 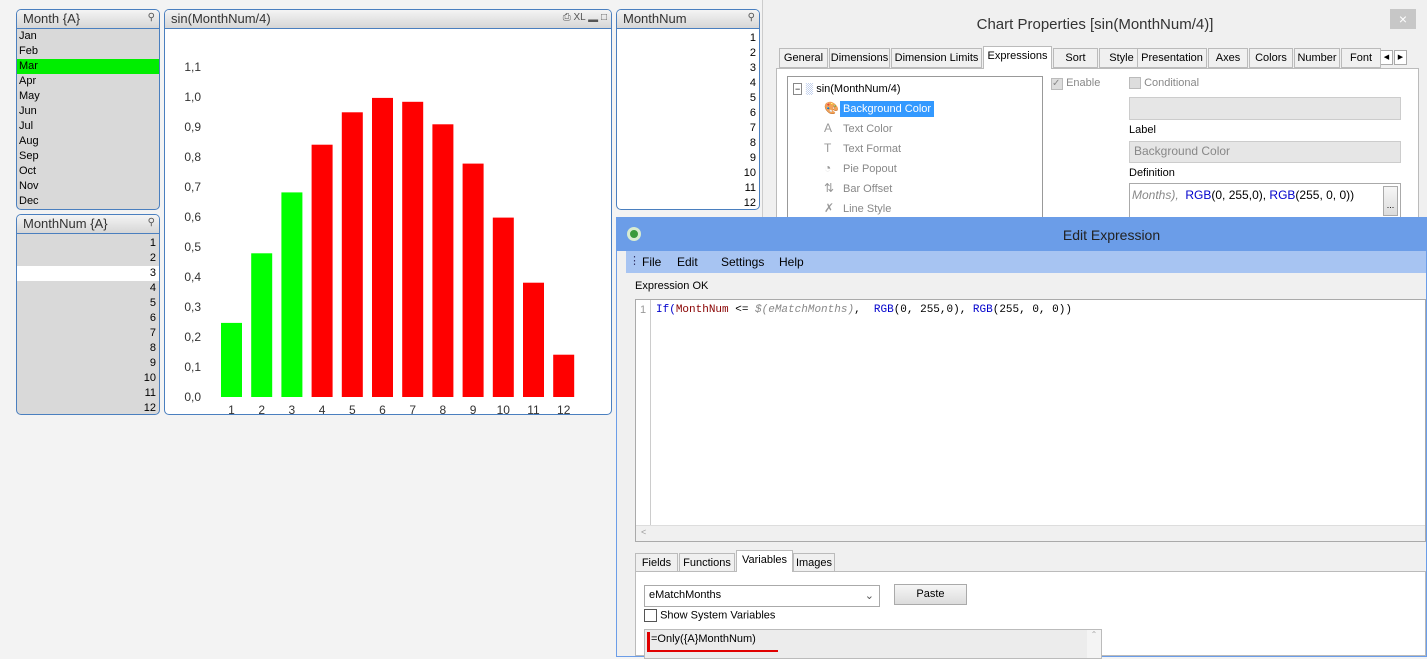 What do you see at coordinates (1075, 58) in the screenshot?
I see `tab-sort: Sort` at bounding box center [1075, 58].